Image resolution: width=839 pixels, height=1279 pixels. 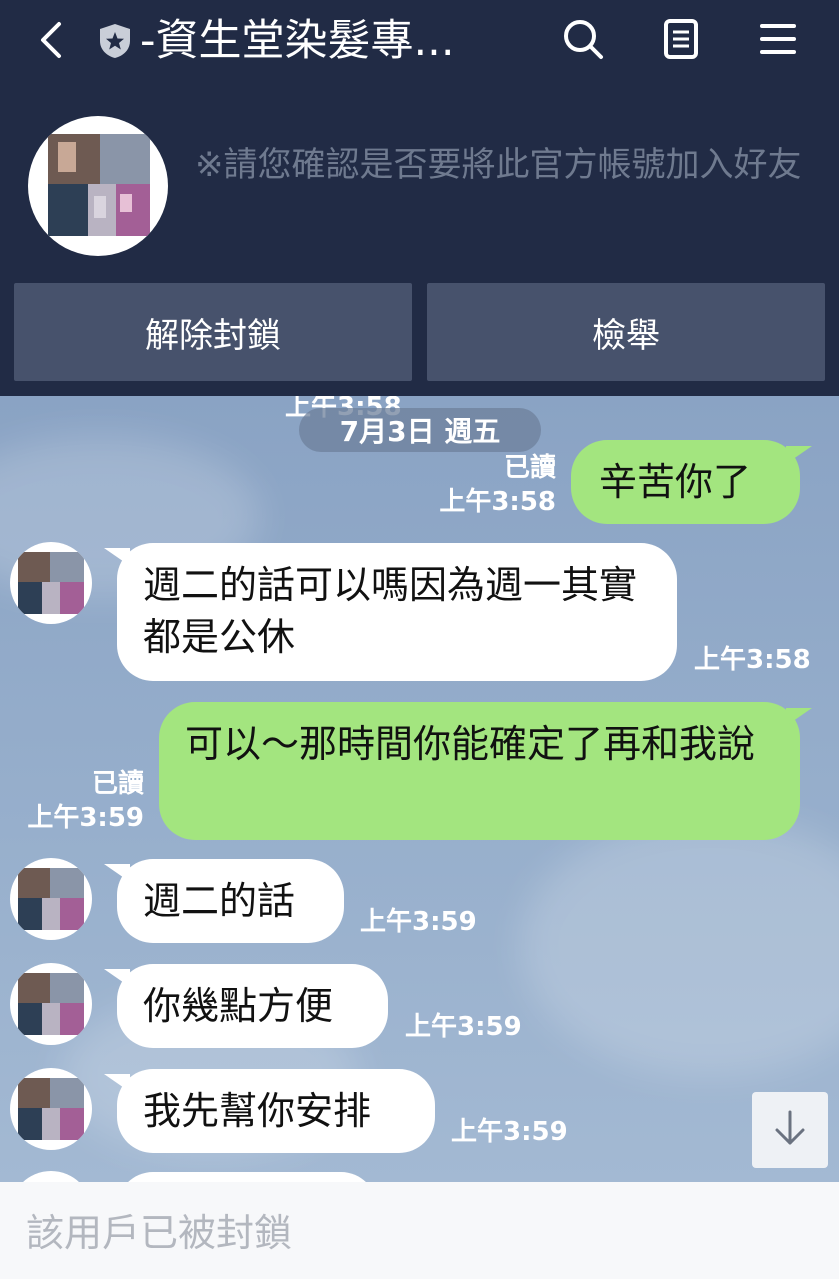 What do you see at coordinates (98, 186) in the screenshot?
I see `account-avatar` at bounding box center [98, 186].